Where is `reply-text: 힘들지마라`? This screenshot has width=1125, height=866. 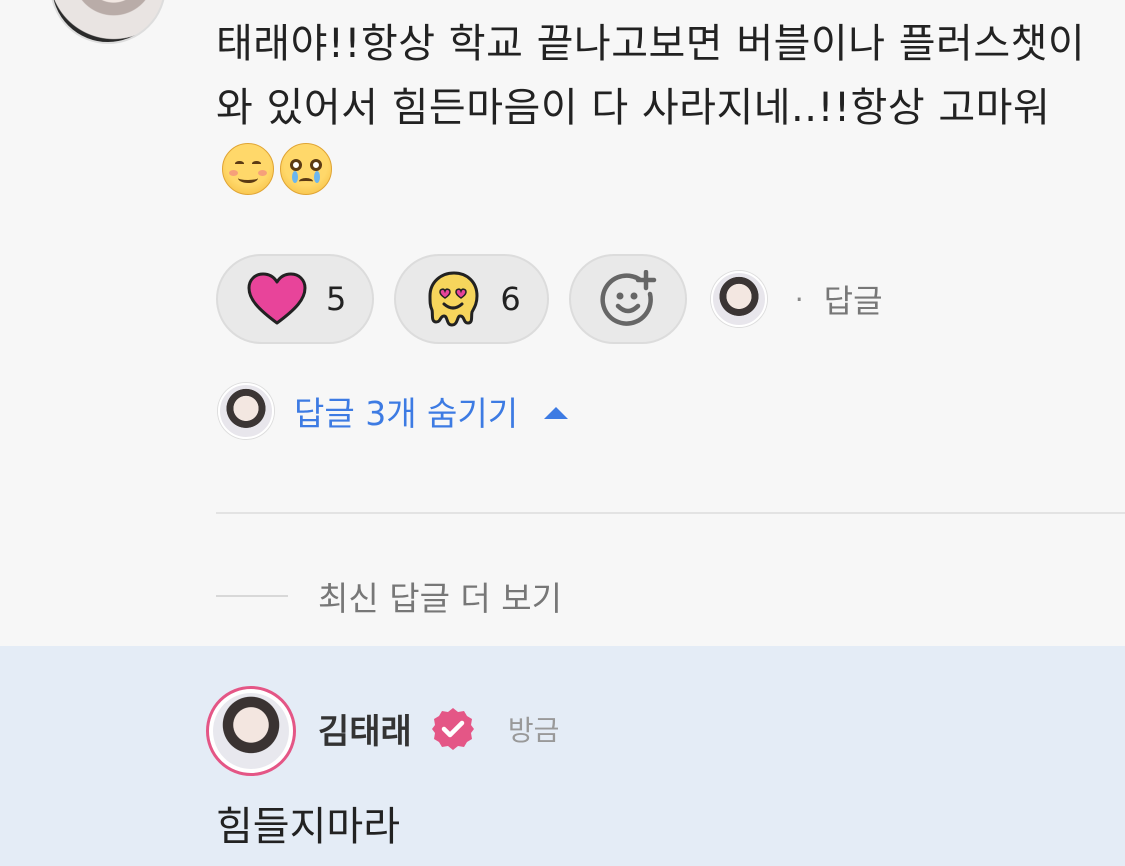
reply-text: 힘들지마라 is located at coordinates (308, 827).